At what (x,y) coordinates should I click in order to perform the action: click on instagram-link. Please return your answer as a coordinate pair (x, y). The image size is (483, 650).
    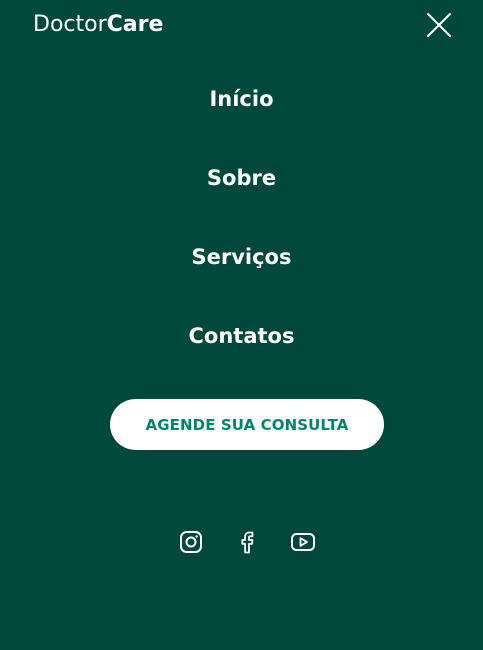
    Looking at the image, I should click on (191, 542).